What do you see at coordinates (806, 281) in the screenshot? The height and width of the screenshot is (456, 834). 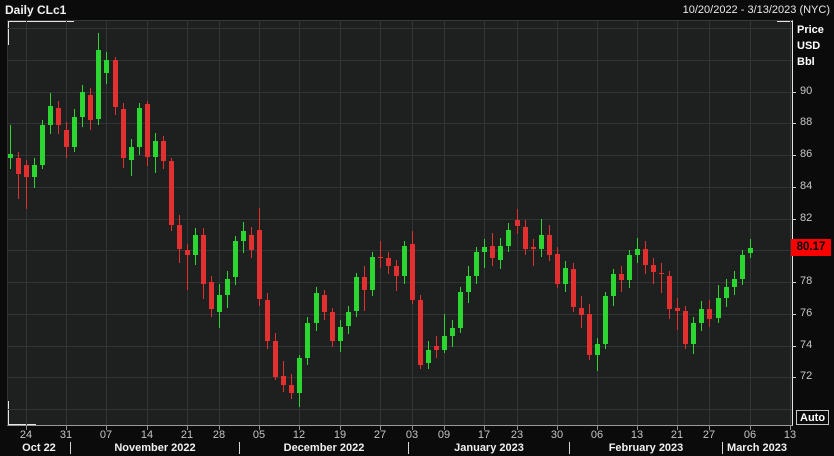 I see `price-tick-label: 78` at bounding box center [806, 281].